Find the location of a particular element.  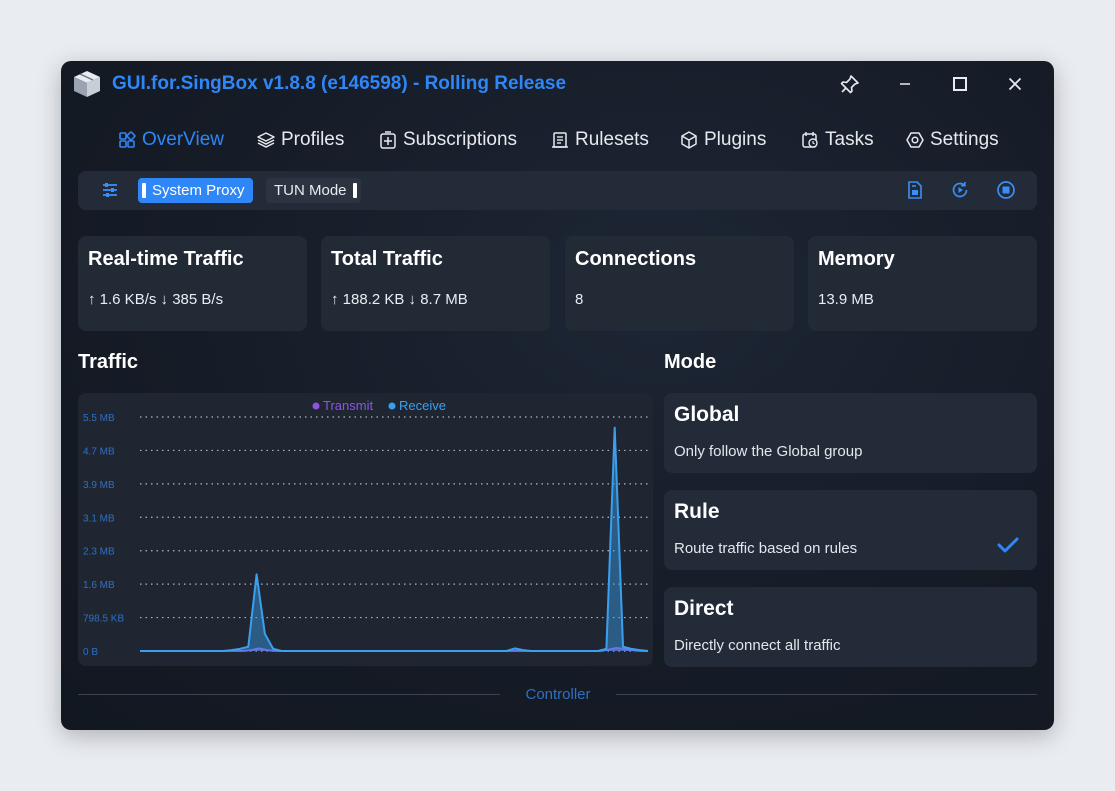

pin-button is located at coordinates (850, 84).